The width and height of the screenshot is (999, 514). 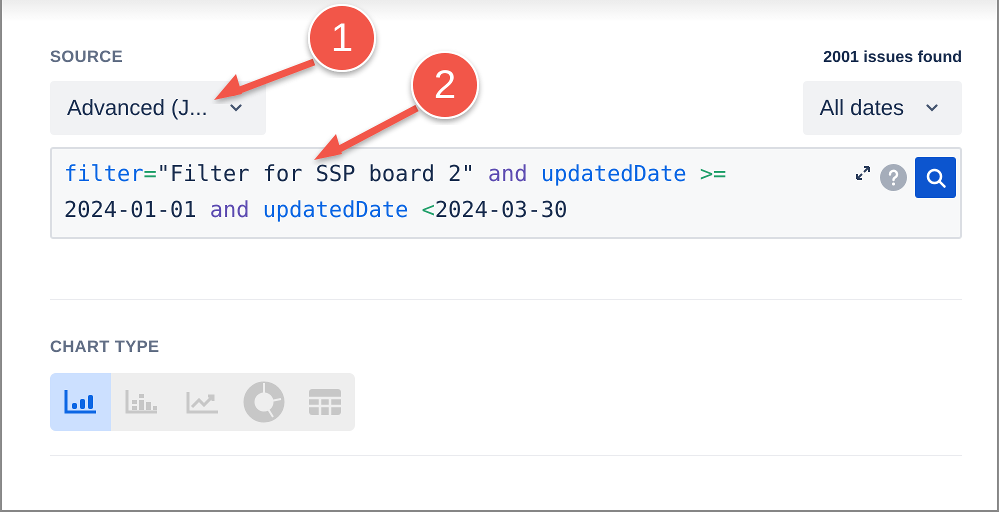 I want to click on chart-type-option, so click(x=80, y=402).